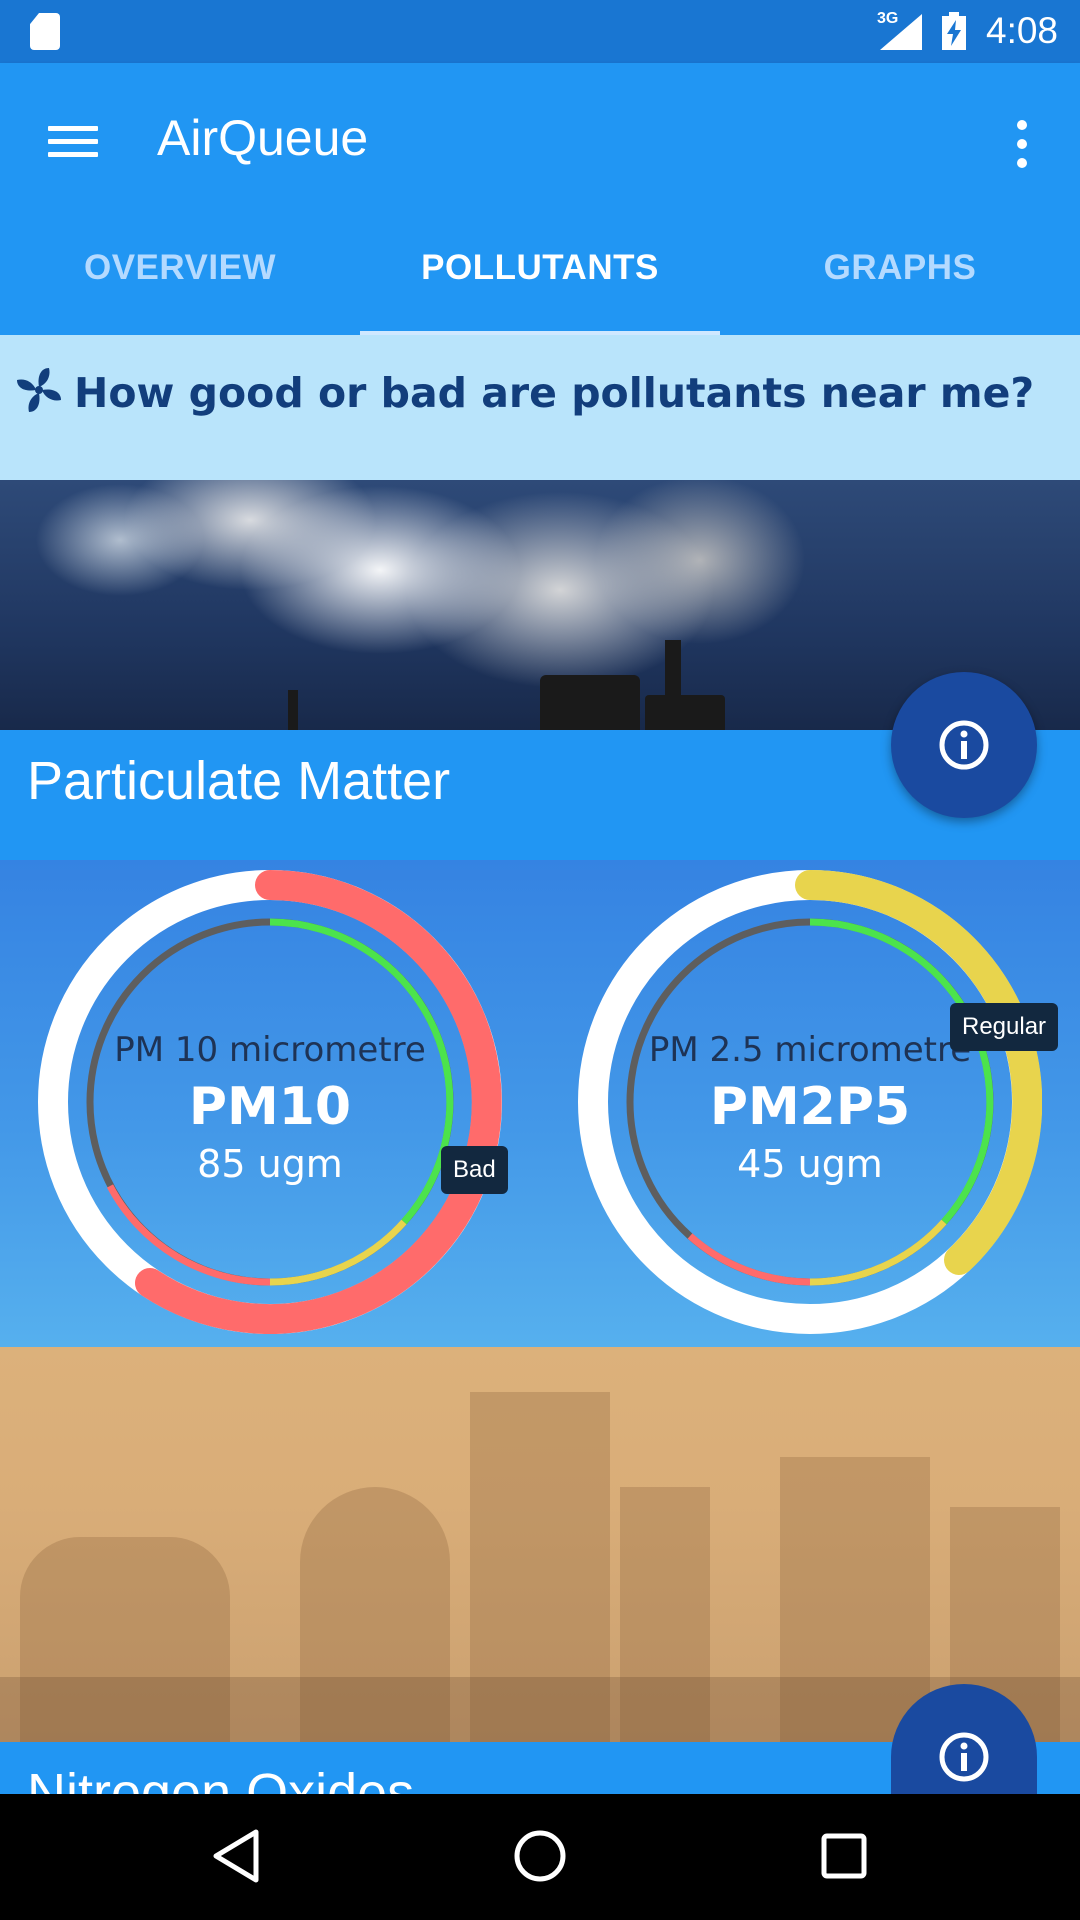 Image resolution: width=1080 pixels, height=1920 pixels. Describe the element at coordinates (45, 31) in the screenshot. I see `sd-card-icon` at that location.